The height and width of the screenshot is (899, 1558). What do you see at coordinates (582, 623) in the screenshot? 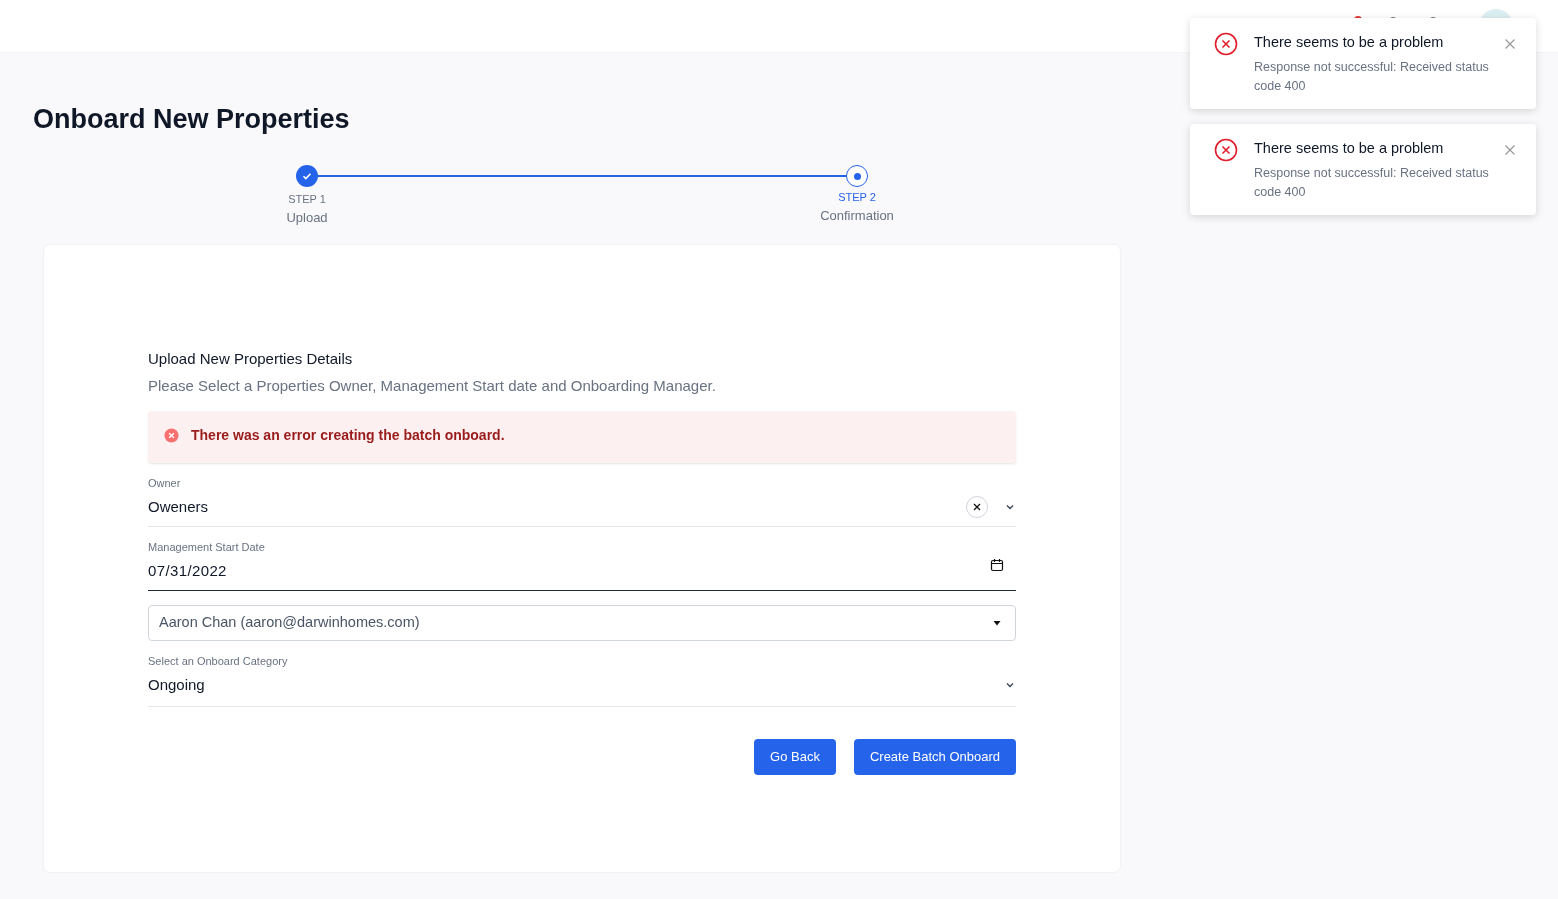
I see `manager-select: Aaron Chan (aaron@darwinhomes.com)` at bounding box center [582, 623].